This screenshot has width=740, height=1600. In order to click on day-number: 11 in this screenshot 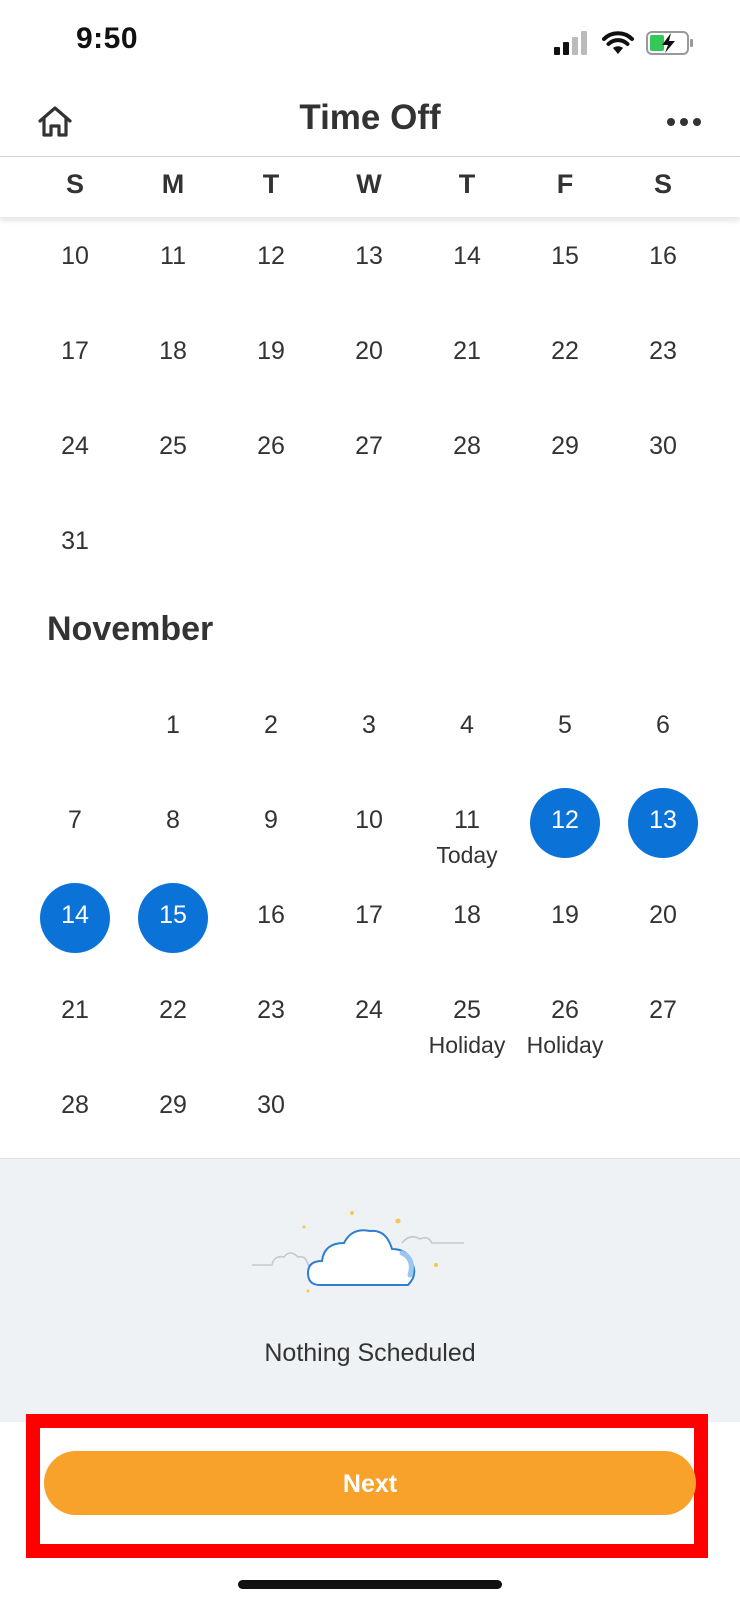, I will do `click(173, 256)`.